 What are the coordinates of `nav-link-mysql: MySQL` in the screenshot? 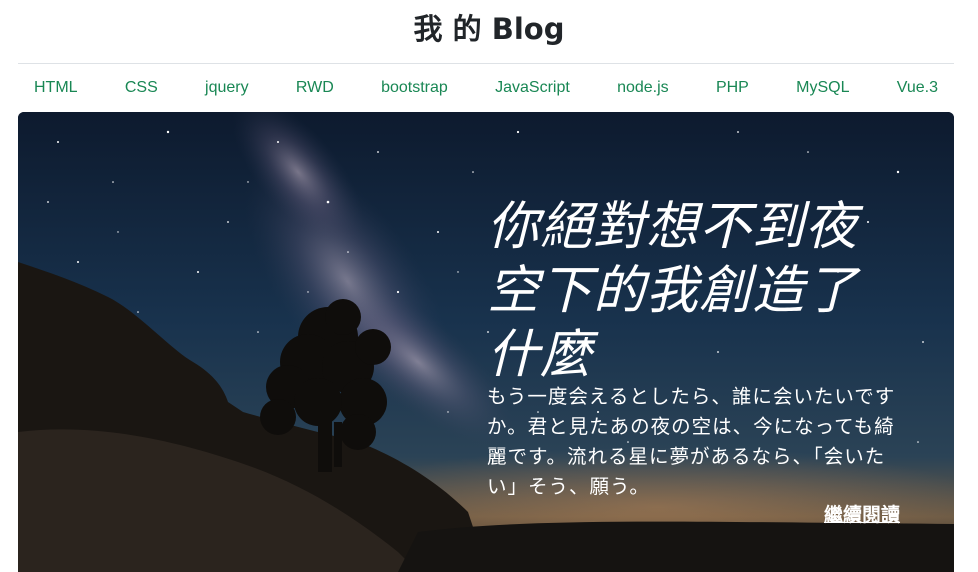 It's located at (822, 88).